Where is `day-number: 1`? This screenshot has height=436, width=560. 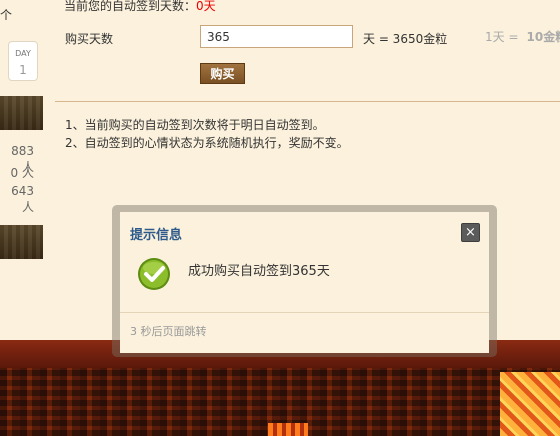 day-number: 1 is located at coordinates (23, 70).